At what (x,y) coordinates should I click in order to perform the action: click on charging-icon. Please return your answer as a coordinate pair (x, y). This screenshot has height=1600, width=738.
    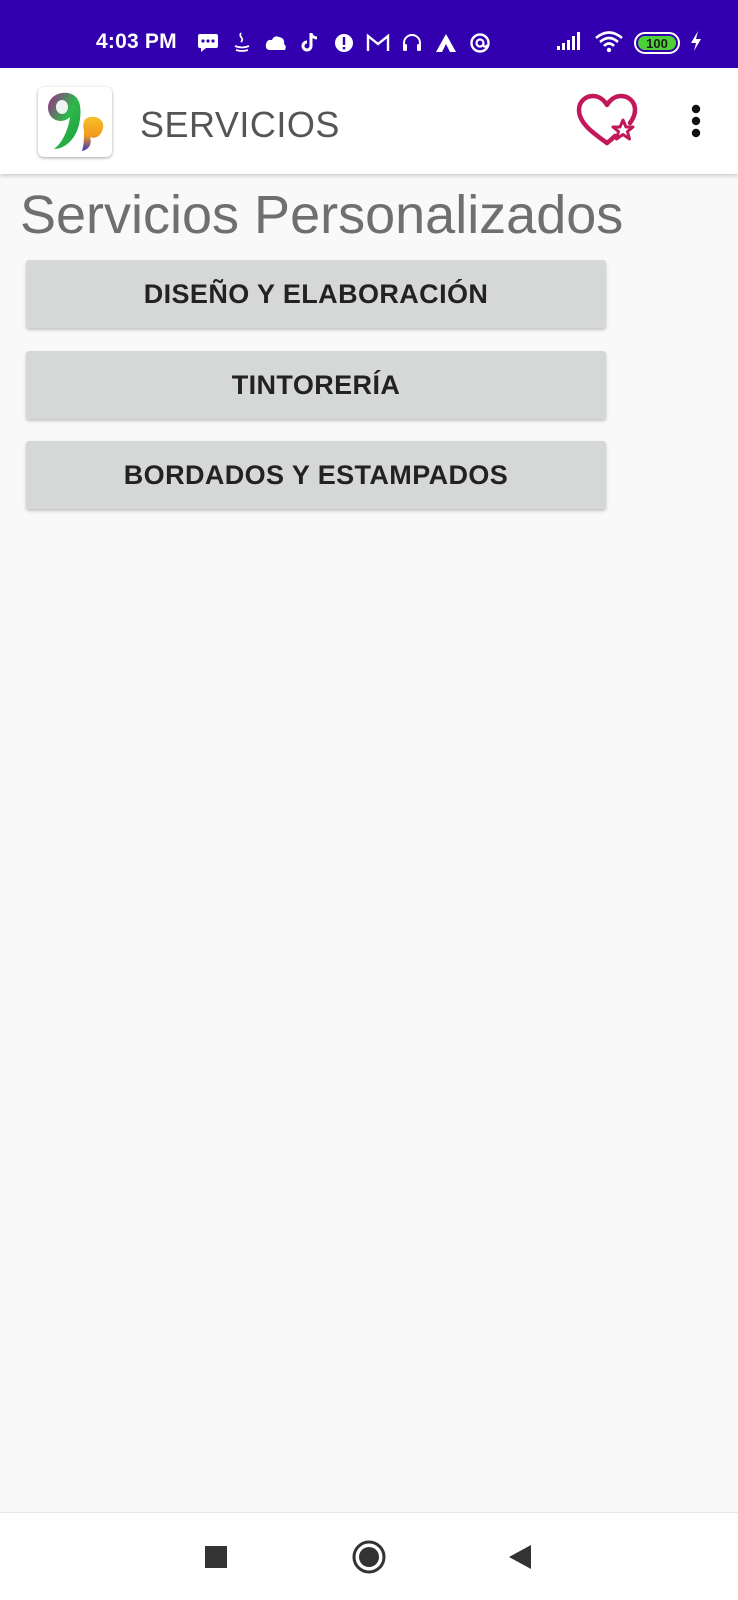
    Looking at the image, I should click on (696, 43).